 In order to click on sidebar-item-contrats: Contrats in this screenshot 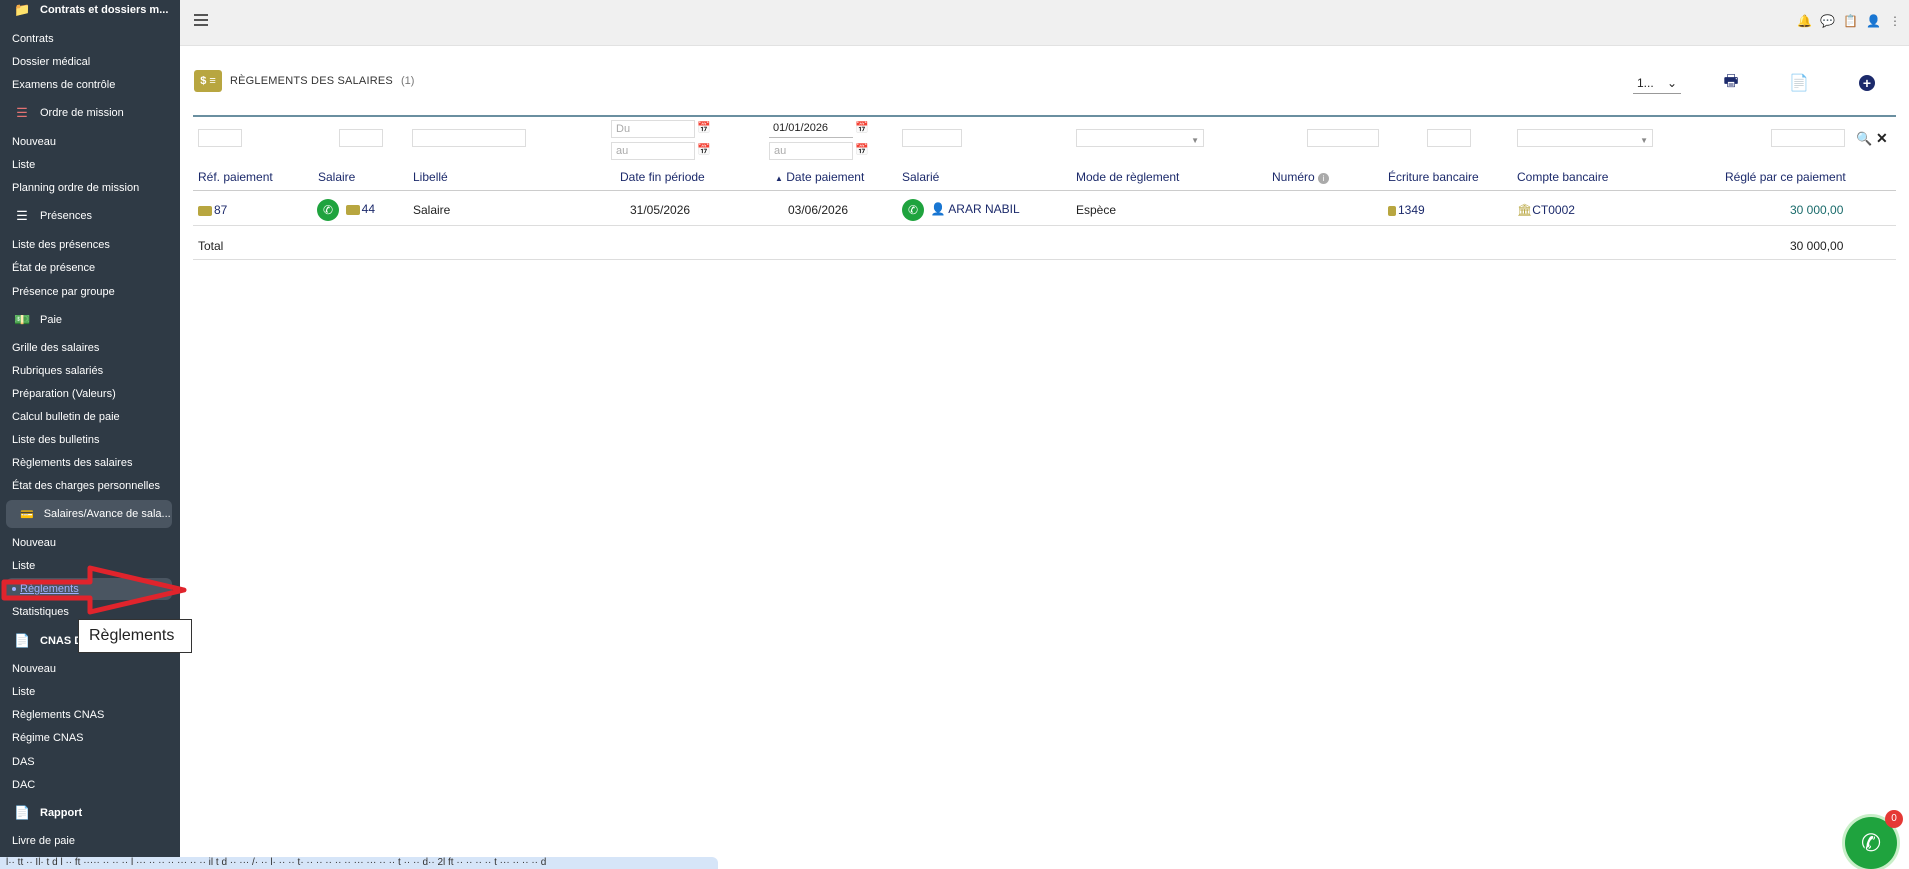, I will do `click(90, 39)`.